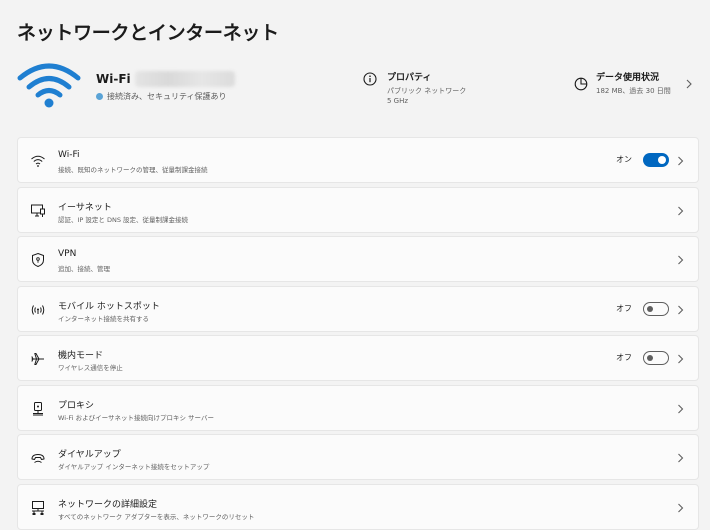 The image size is (710, 530). Describe the element at coordinates (656, 309) in the screenshot. I see `mobile-hotspot-toggle` at that location.